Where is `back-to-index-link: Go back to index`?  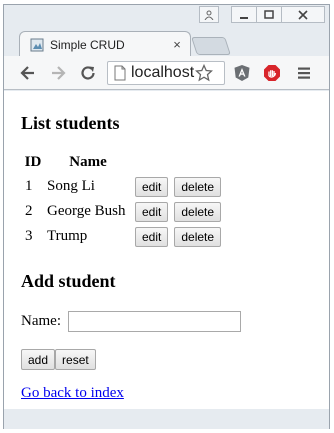 back-to-index-link: Go back to index is located at coordinates (72, 393).